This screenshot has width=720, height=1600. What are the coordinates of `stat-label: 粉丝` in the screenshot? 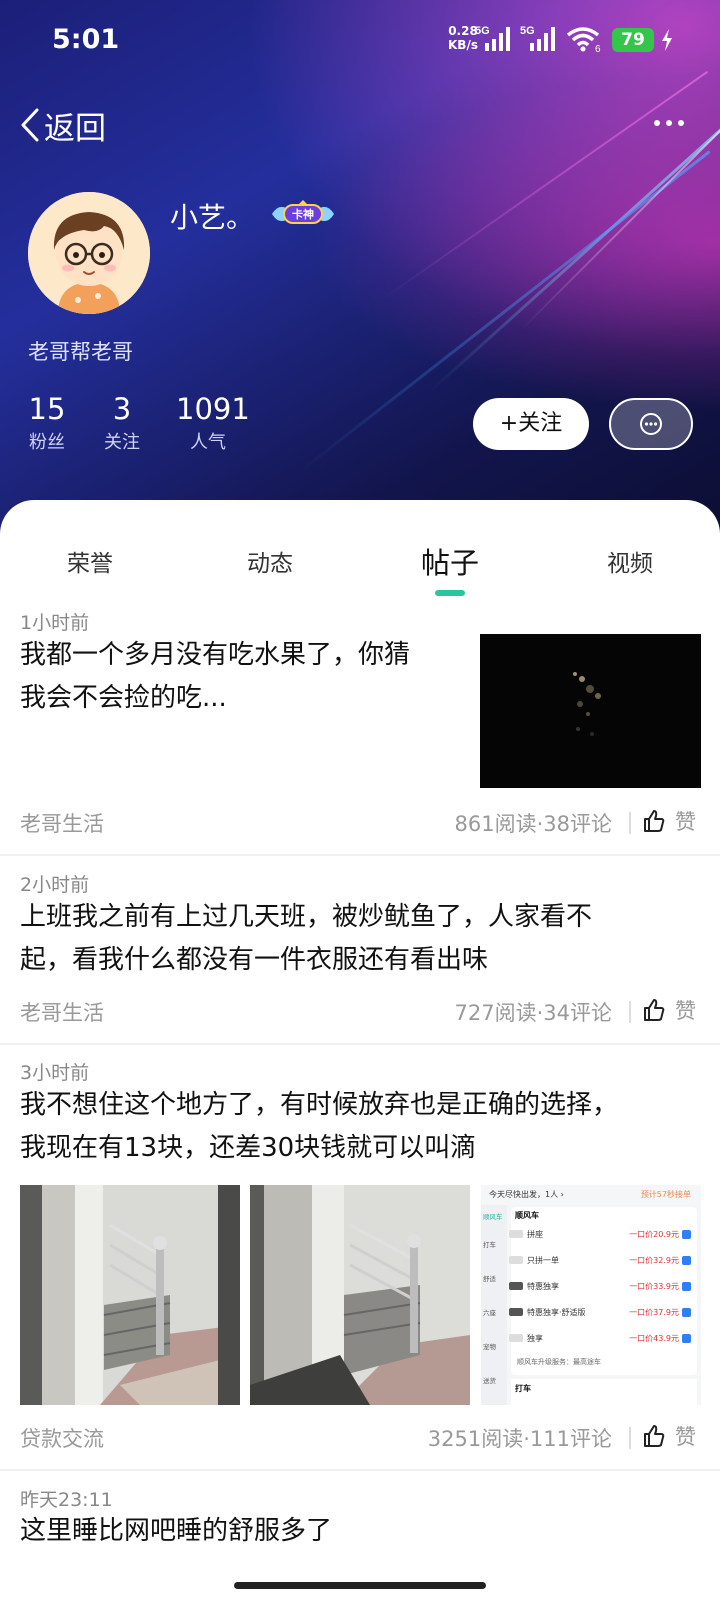 It's located at (47, 442).